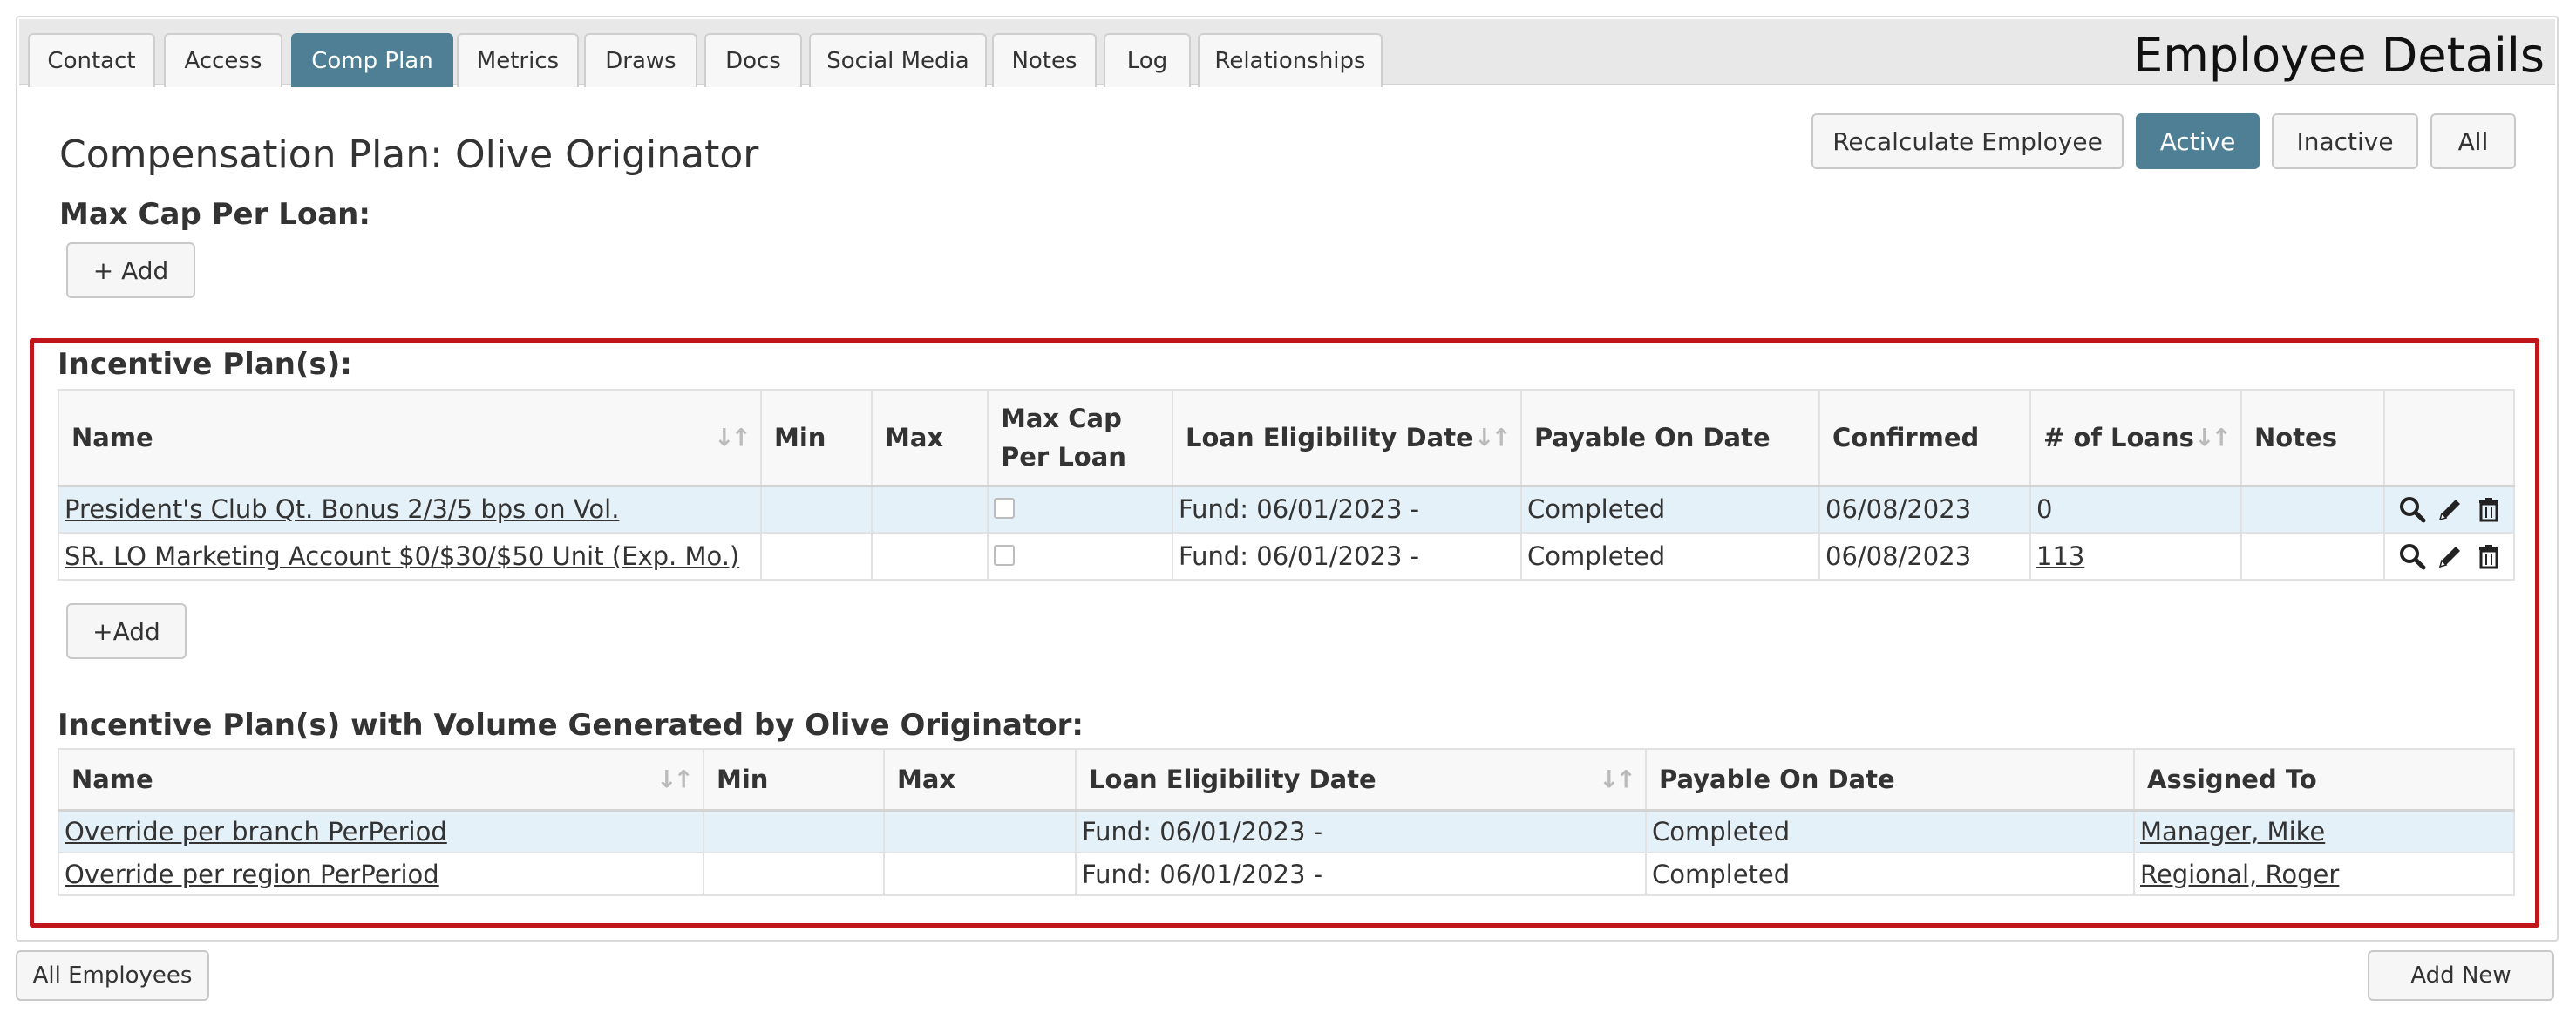  I want to click on assigned-to-link: Manager, Mike, so click(2232, 832).